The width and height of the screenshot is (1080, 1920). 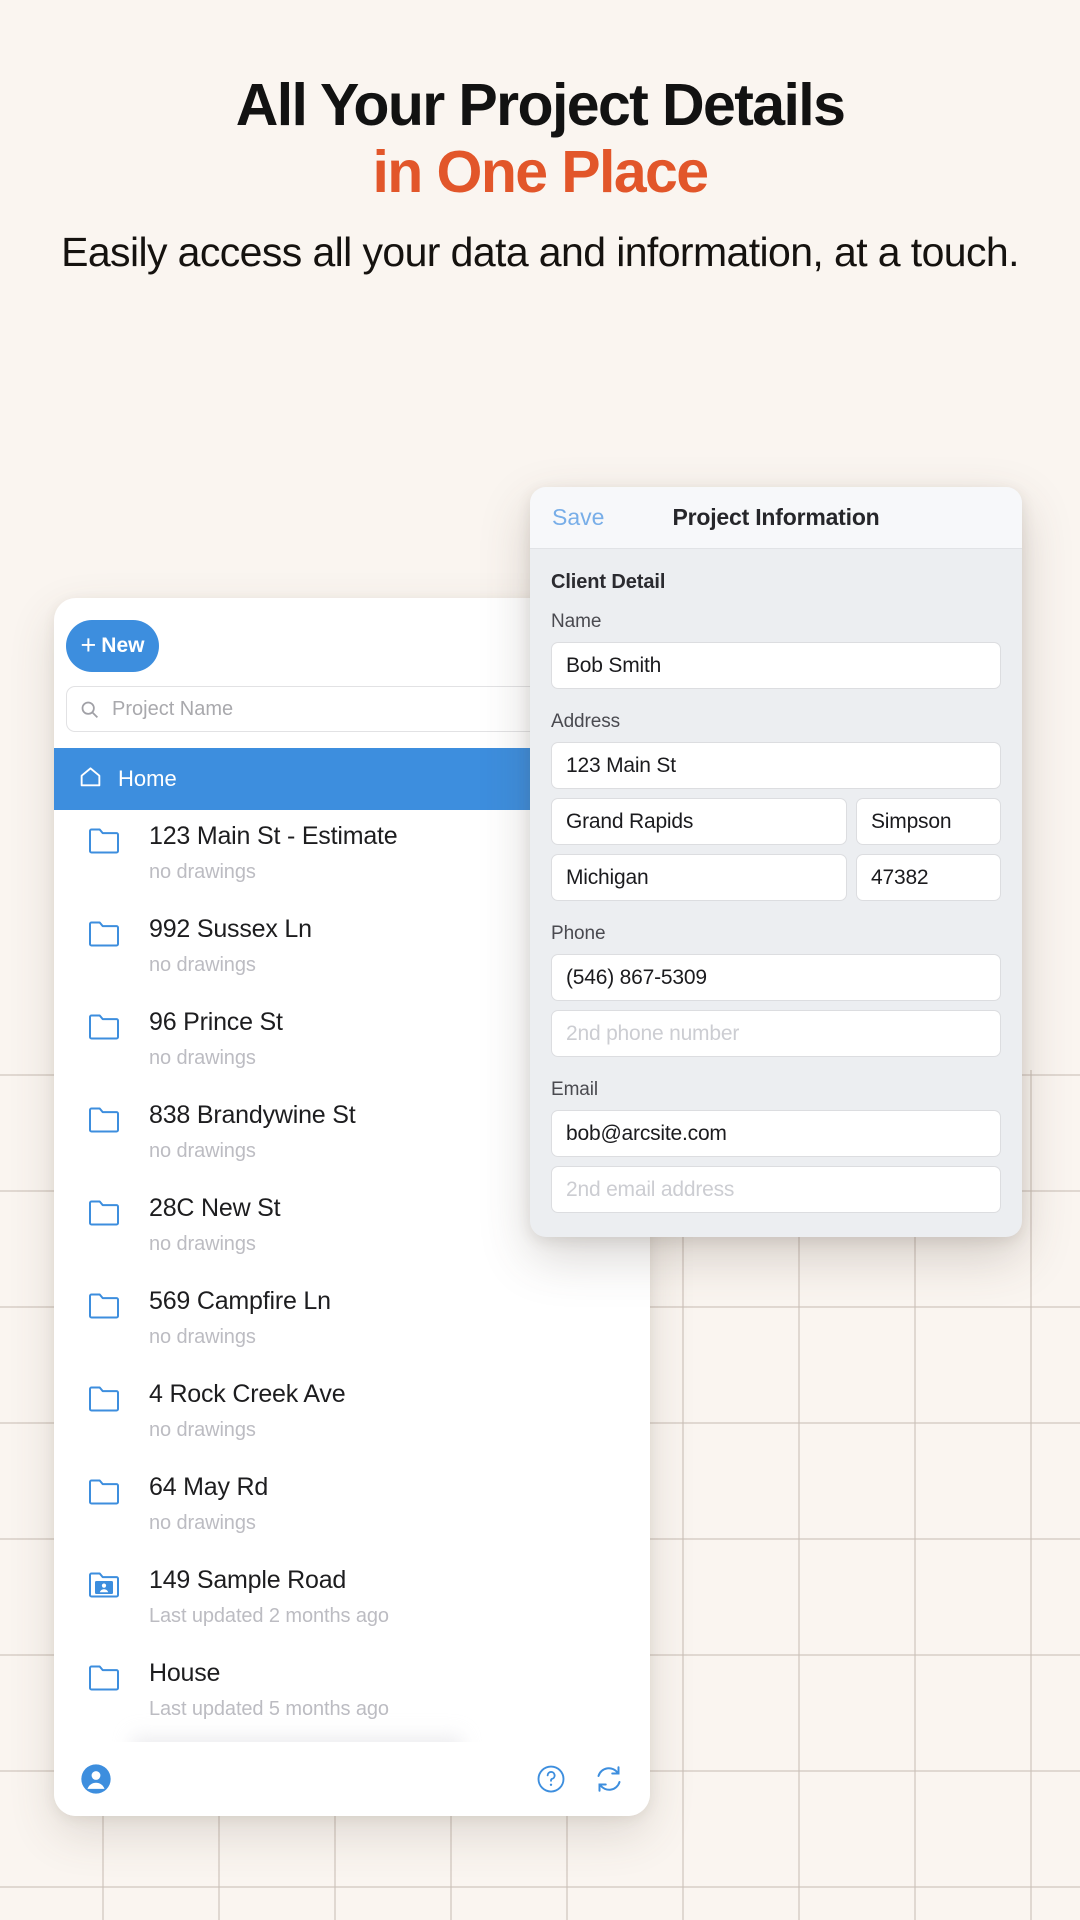 What do you see at coordinates (551, 1779) in the screenshot?
I see `help-circle-icon` at bounding box center [551, 1779].